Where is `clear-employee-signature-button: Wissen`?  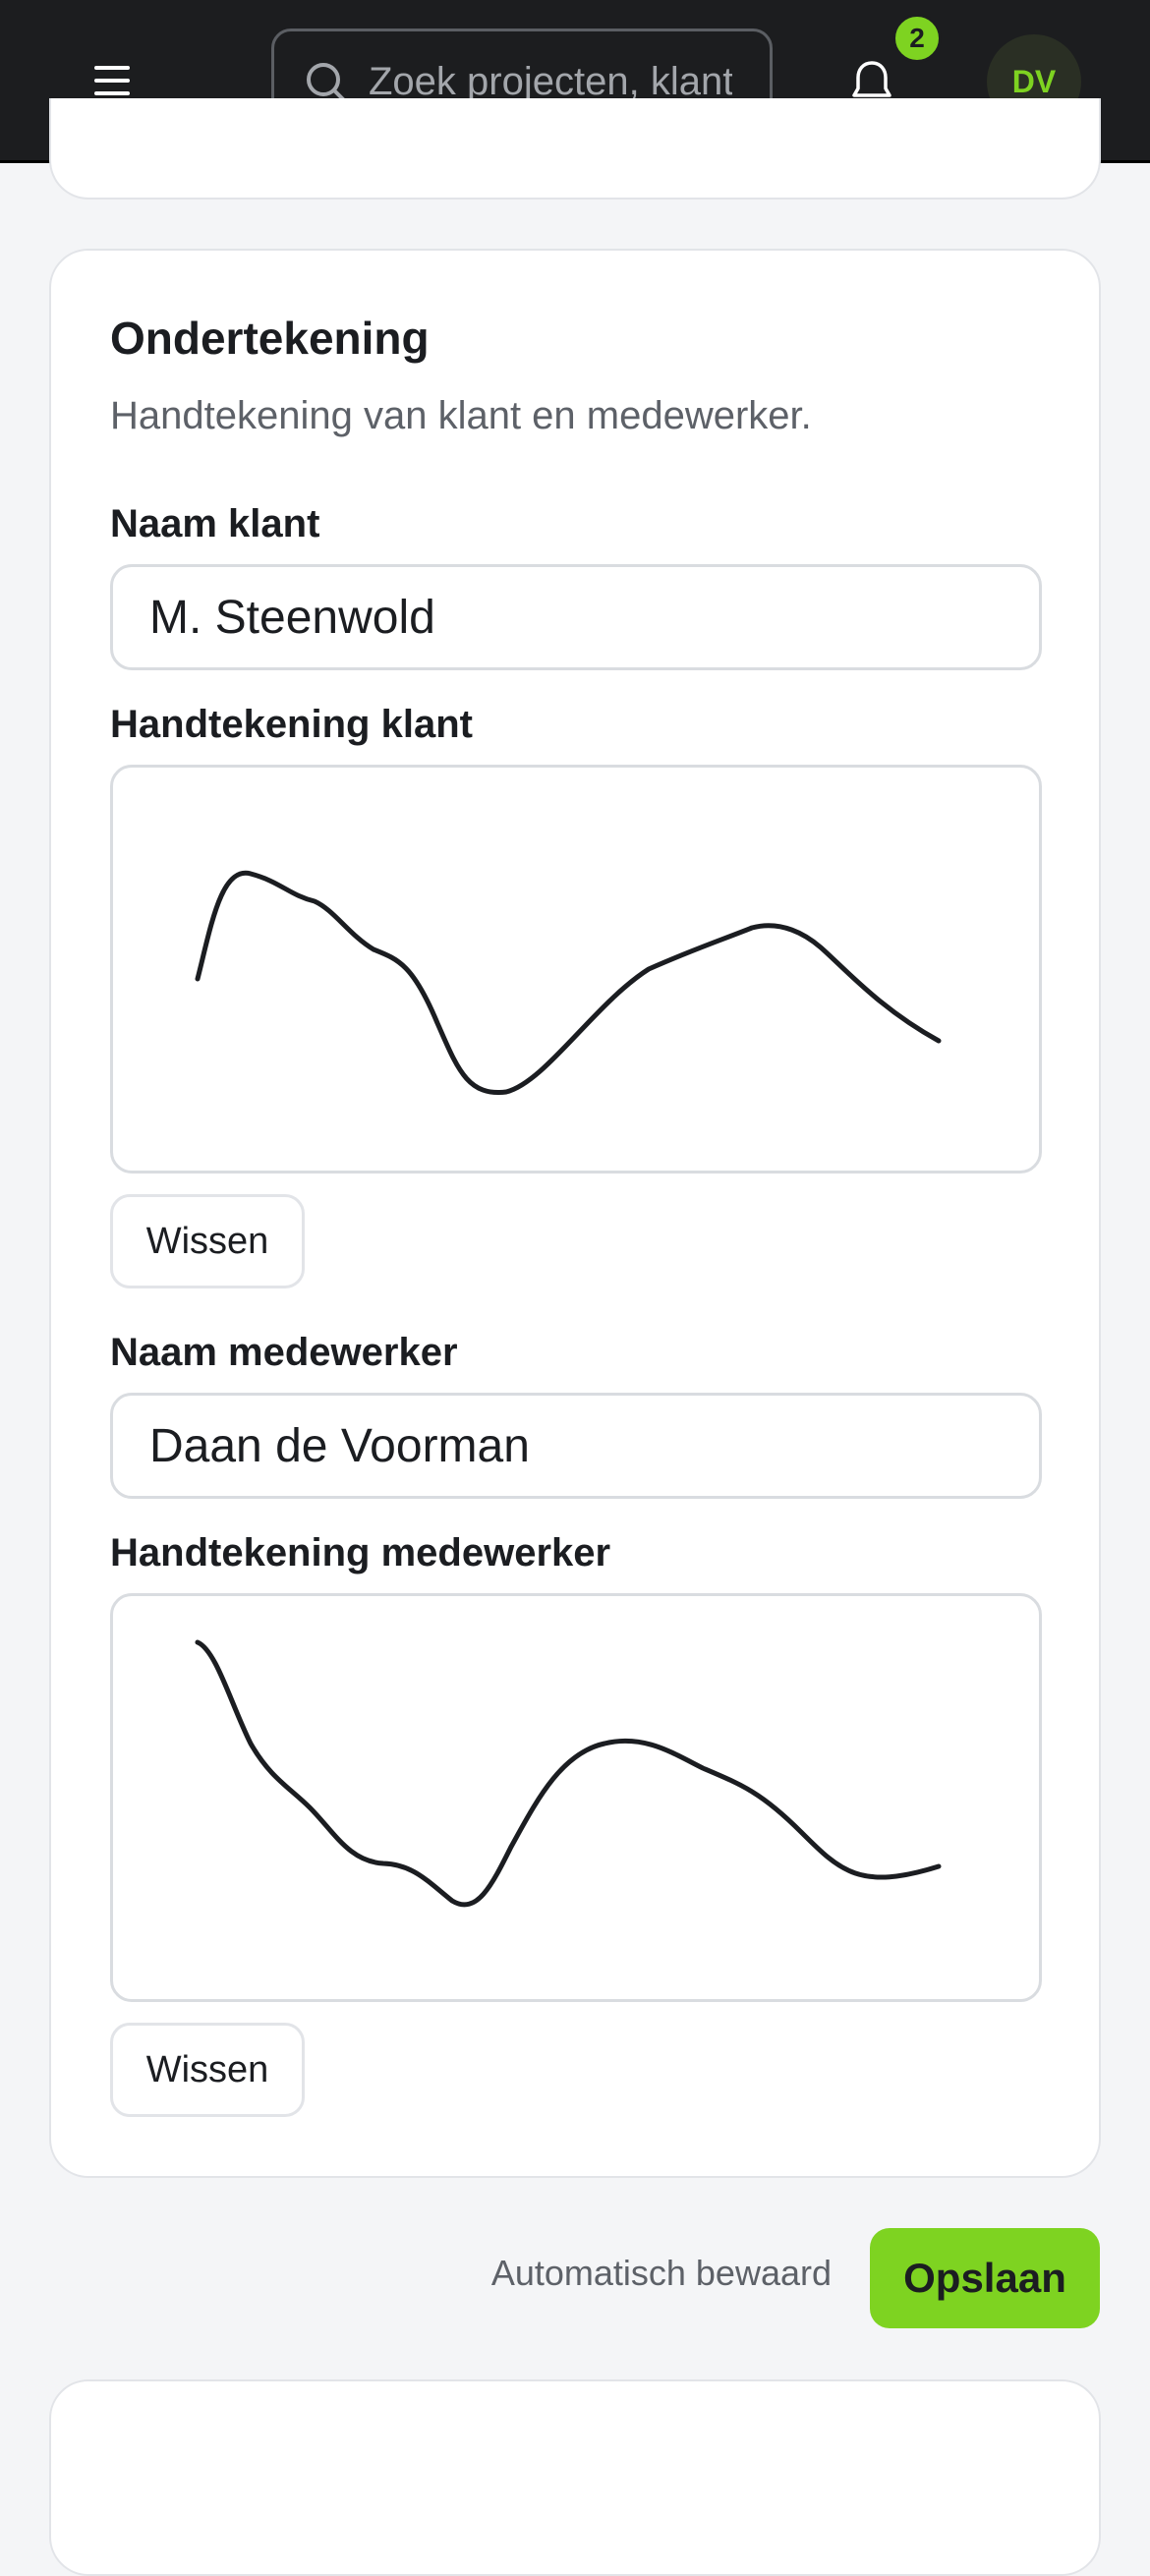 clear-employee-signature-button: Wissen is located at coordinates (207, 2070).